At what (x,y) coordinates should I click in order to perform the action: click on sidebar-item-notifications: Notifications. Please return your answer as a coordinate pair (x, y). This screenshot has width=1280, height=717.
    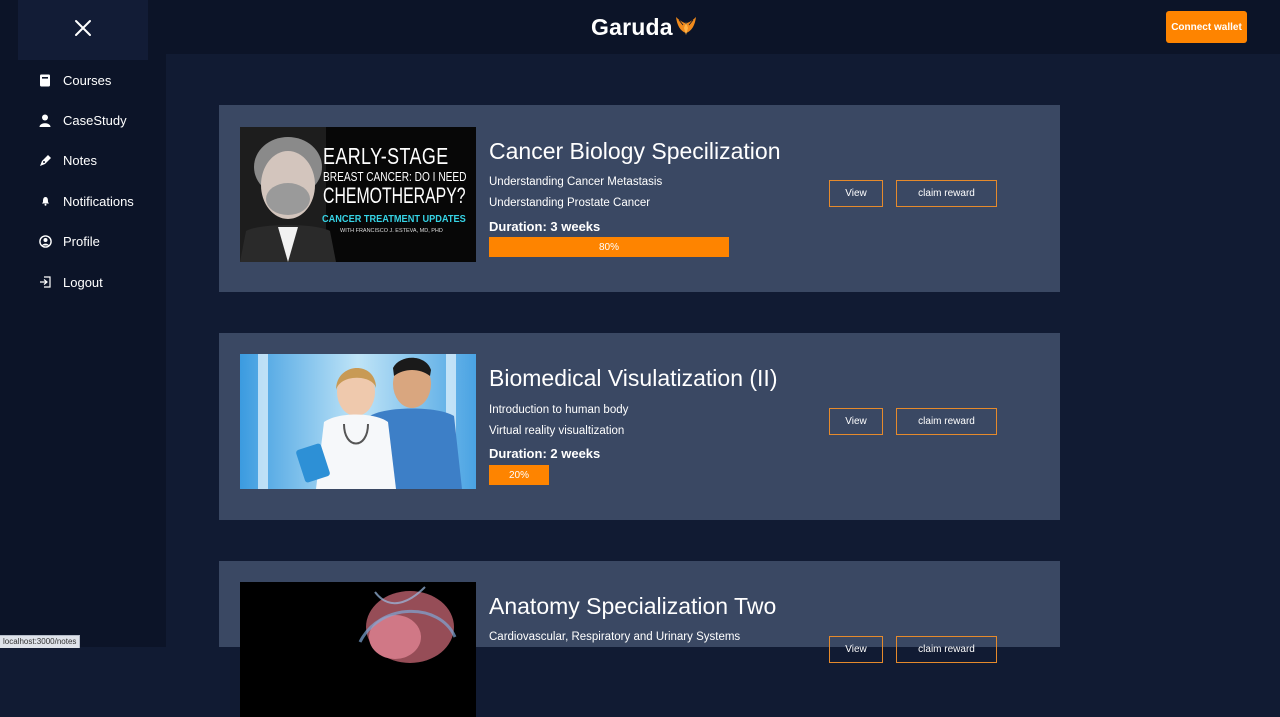
    Looking at the image, I should click on (86, 201).